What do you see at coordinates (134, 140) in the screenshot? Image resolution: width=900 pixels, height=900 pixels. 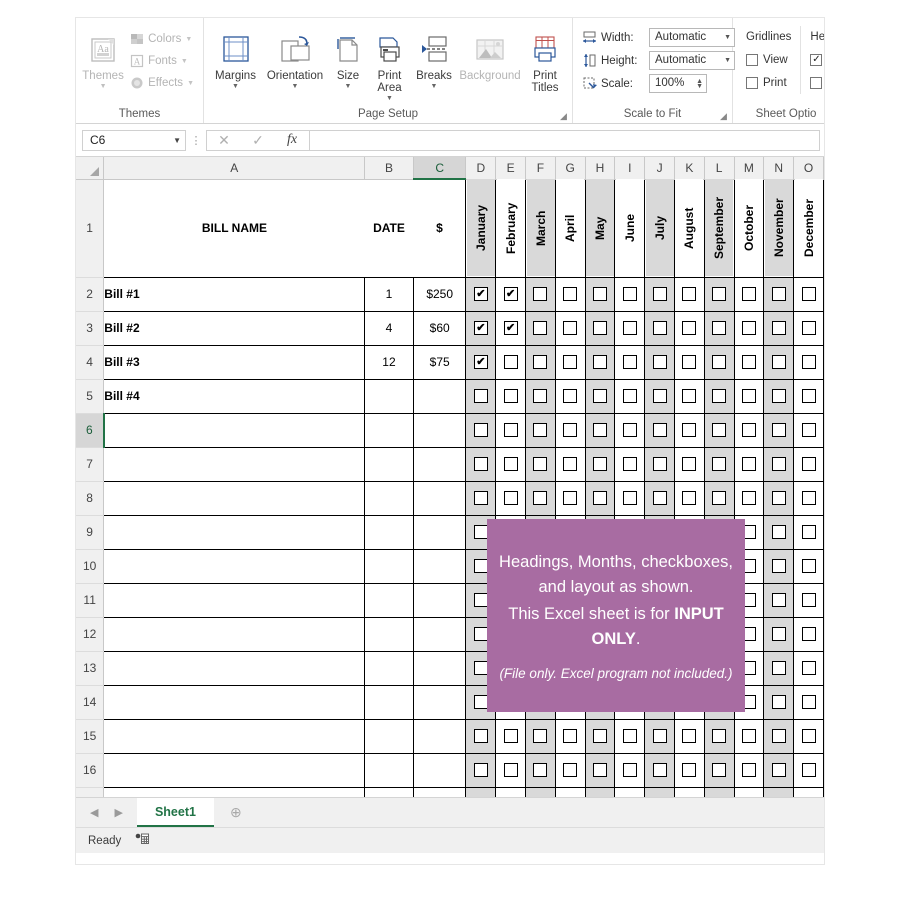 I see `name-box: C6 ▼` at bounding box center [134, 140].